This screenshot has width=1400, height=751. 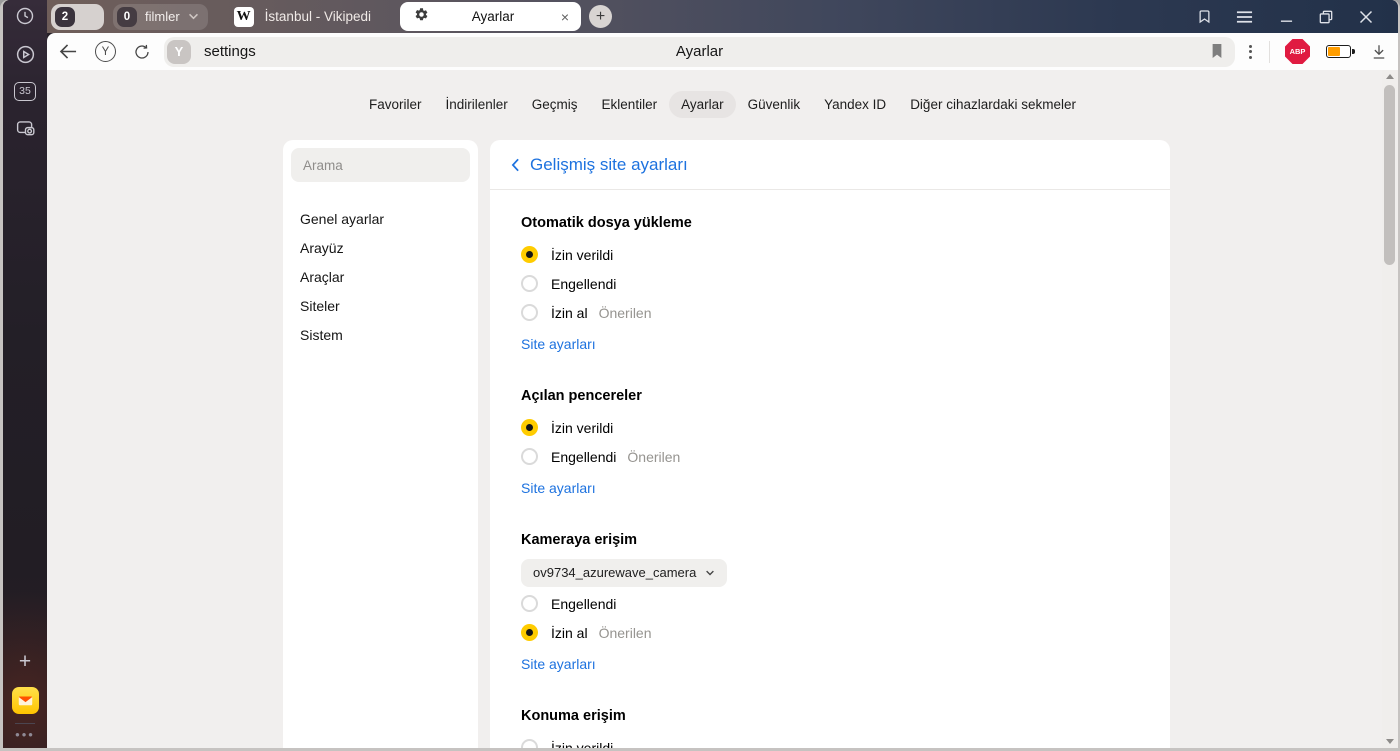 What do you see at coordinates (1366, 17) in the screenshot?
I see `close-window-icon` at bounding box center [1366, 17].